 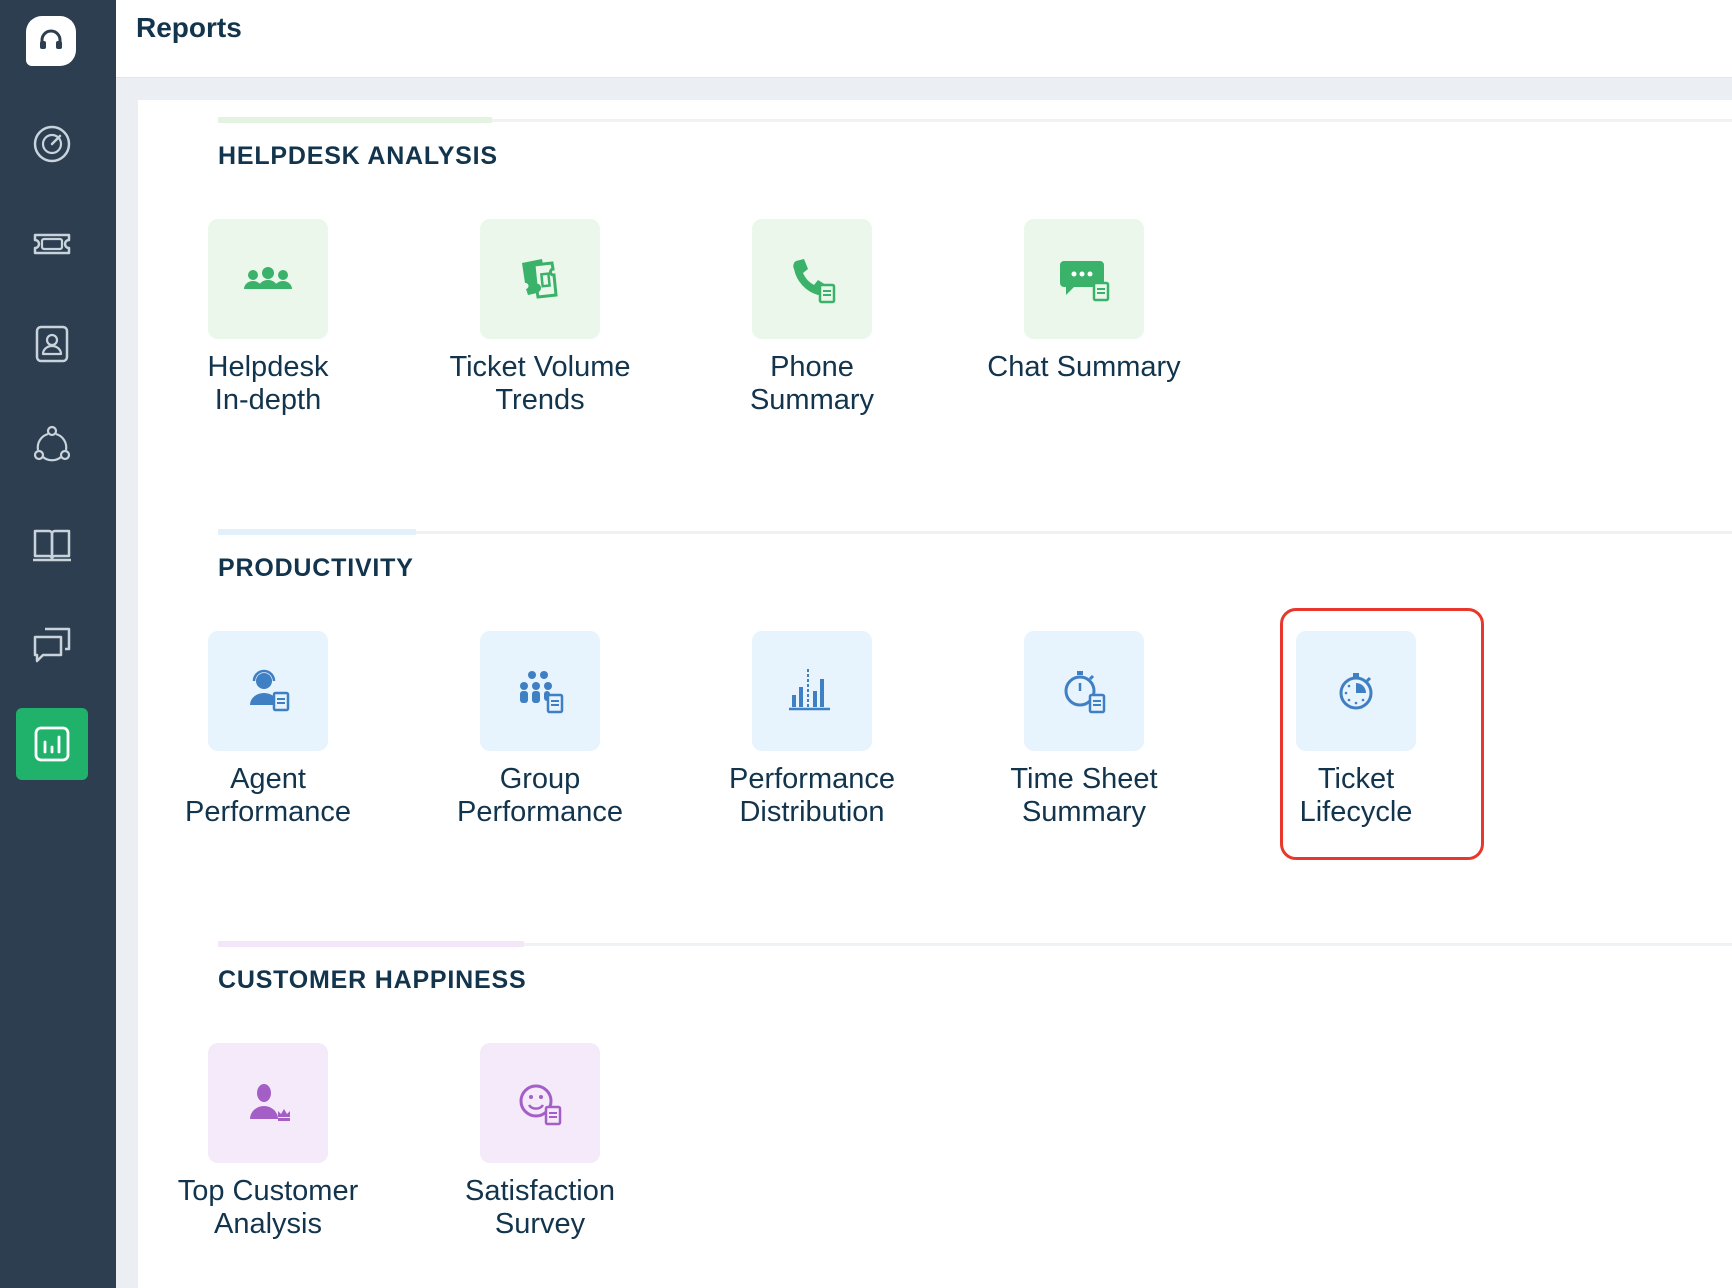 I want to click on top-header: Reports, so click(x=924, y=39).